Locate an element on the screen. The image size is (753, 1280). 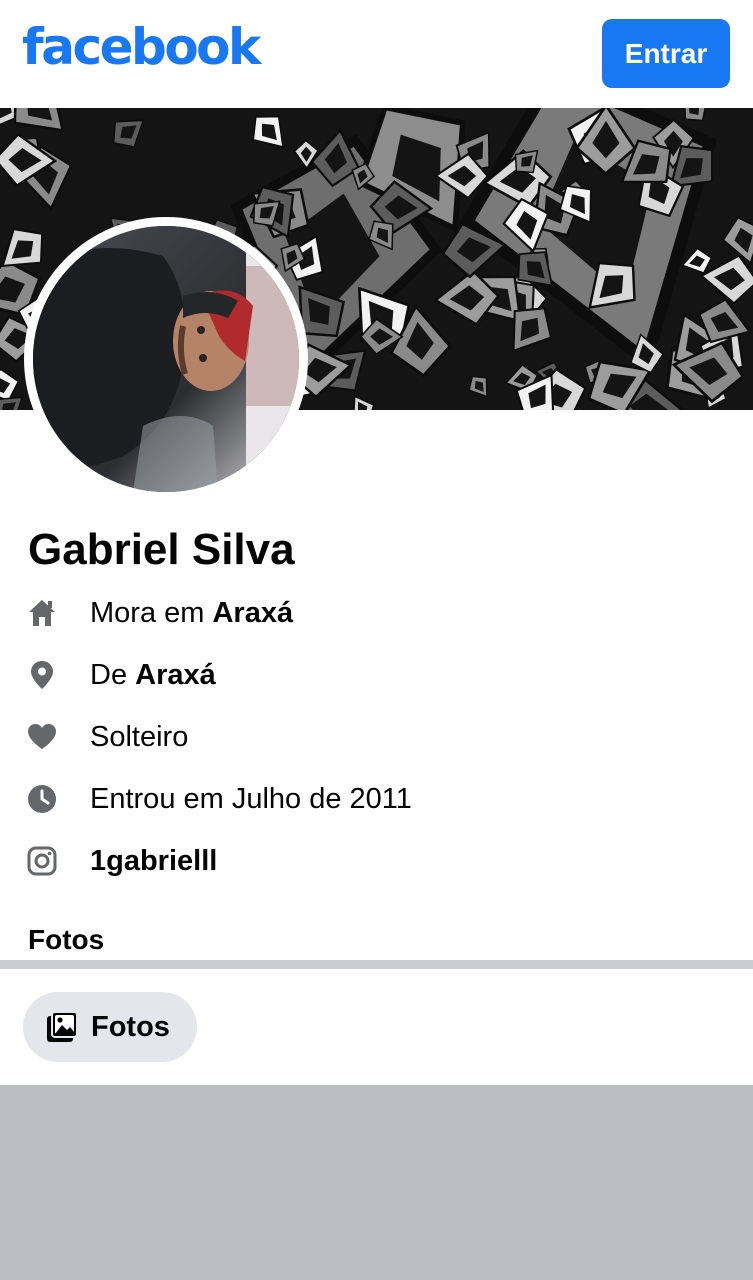
home-icon is located at coordinates (42, 613).